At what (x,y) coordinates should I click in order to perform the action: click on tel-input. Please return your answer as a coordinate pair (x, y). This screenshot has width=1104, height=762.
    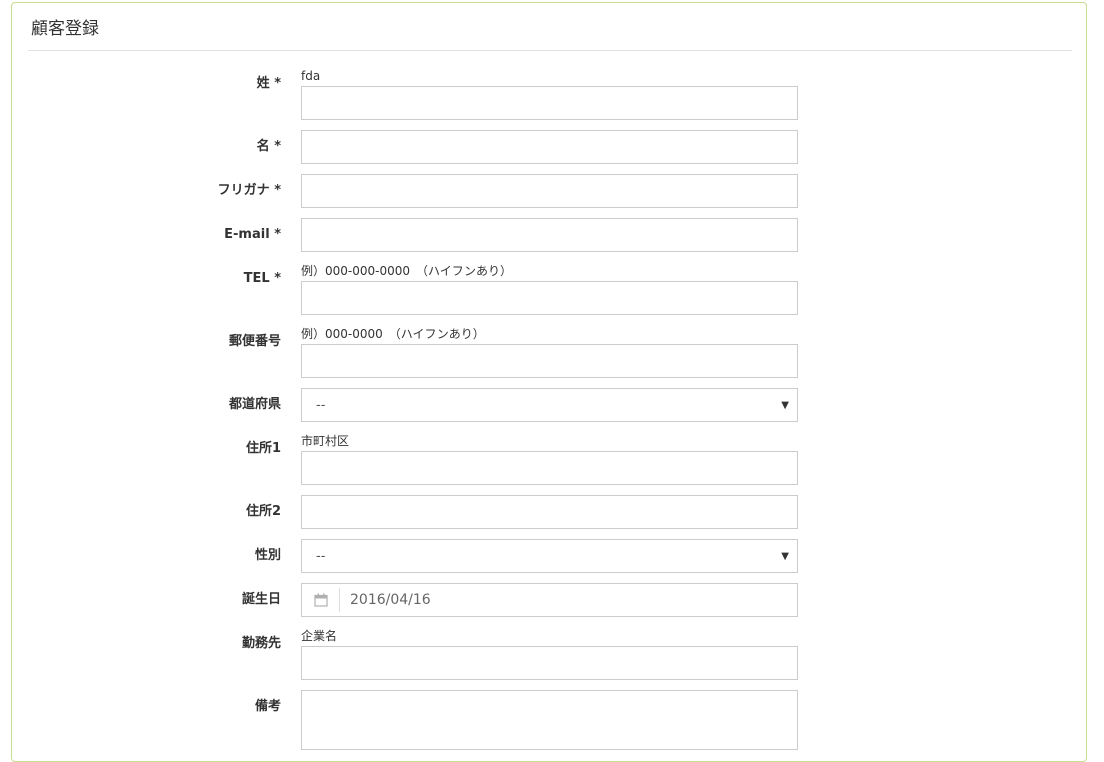
    Looking at the image, I should click on (549, 298).